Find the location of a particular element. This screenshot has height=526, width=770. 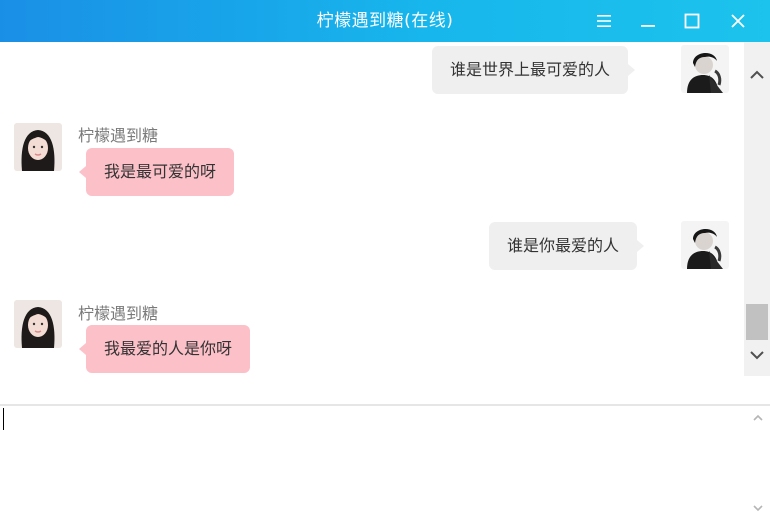

message-bubble: 谁是世界上最可爱的人 is located at coordinates (534, 70).